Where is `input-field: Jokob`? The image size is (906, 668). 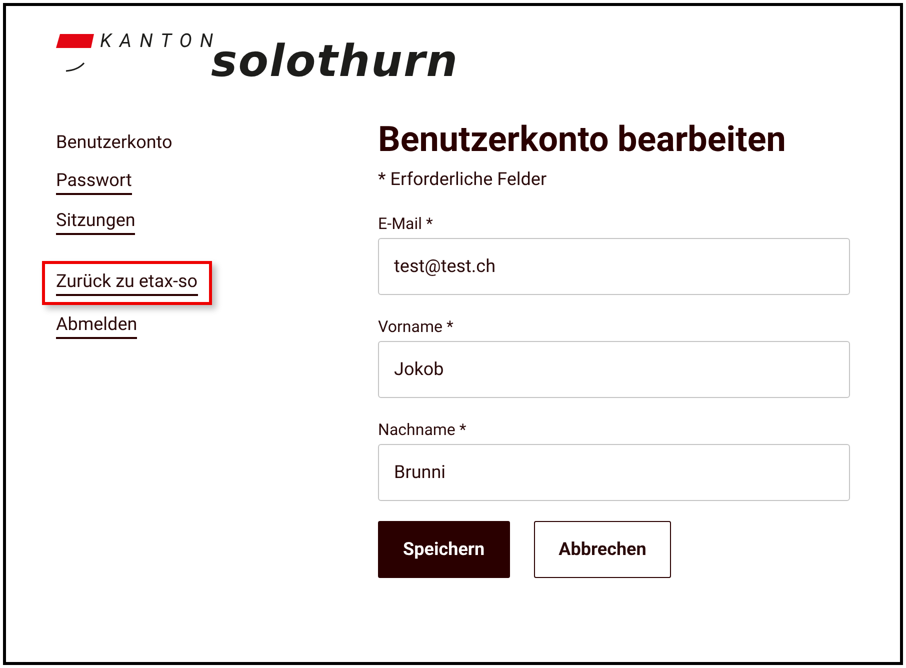
input-field: Jokob is located at coordinates (614, 369).